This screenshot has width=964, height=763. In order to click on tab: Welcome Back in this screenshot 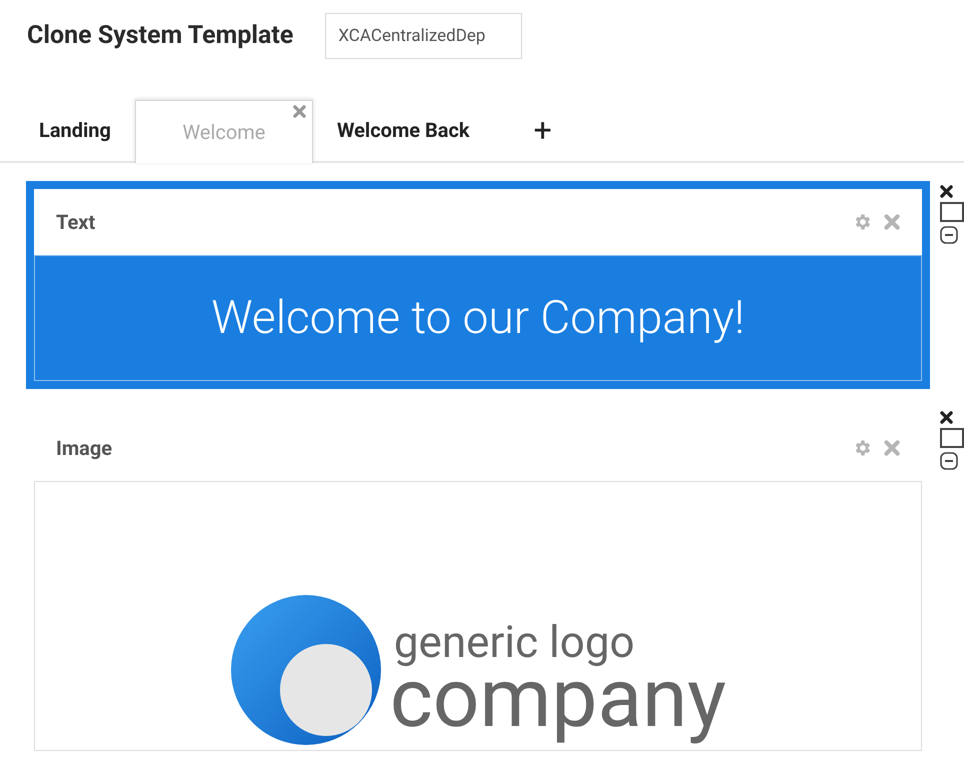, I will do `click(403, 129)`.